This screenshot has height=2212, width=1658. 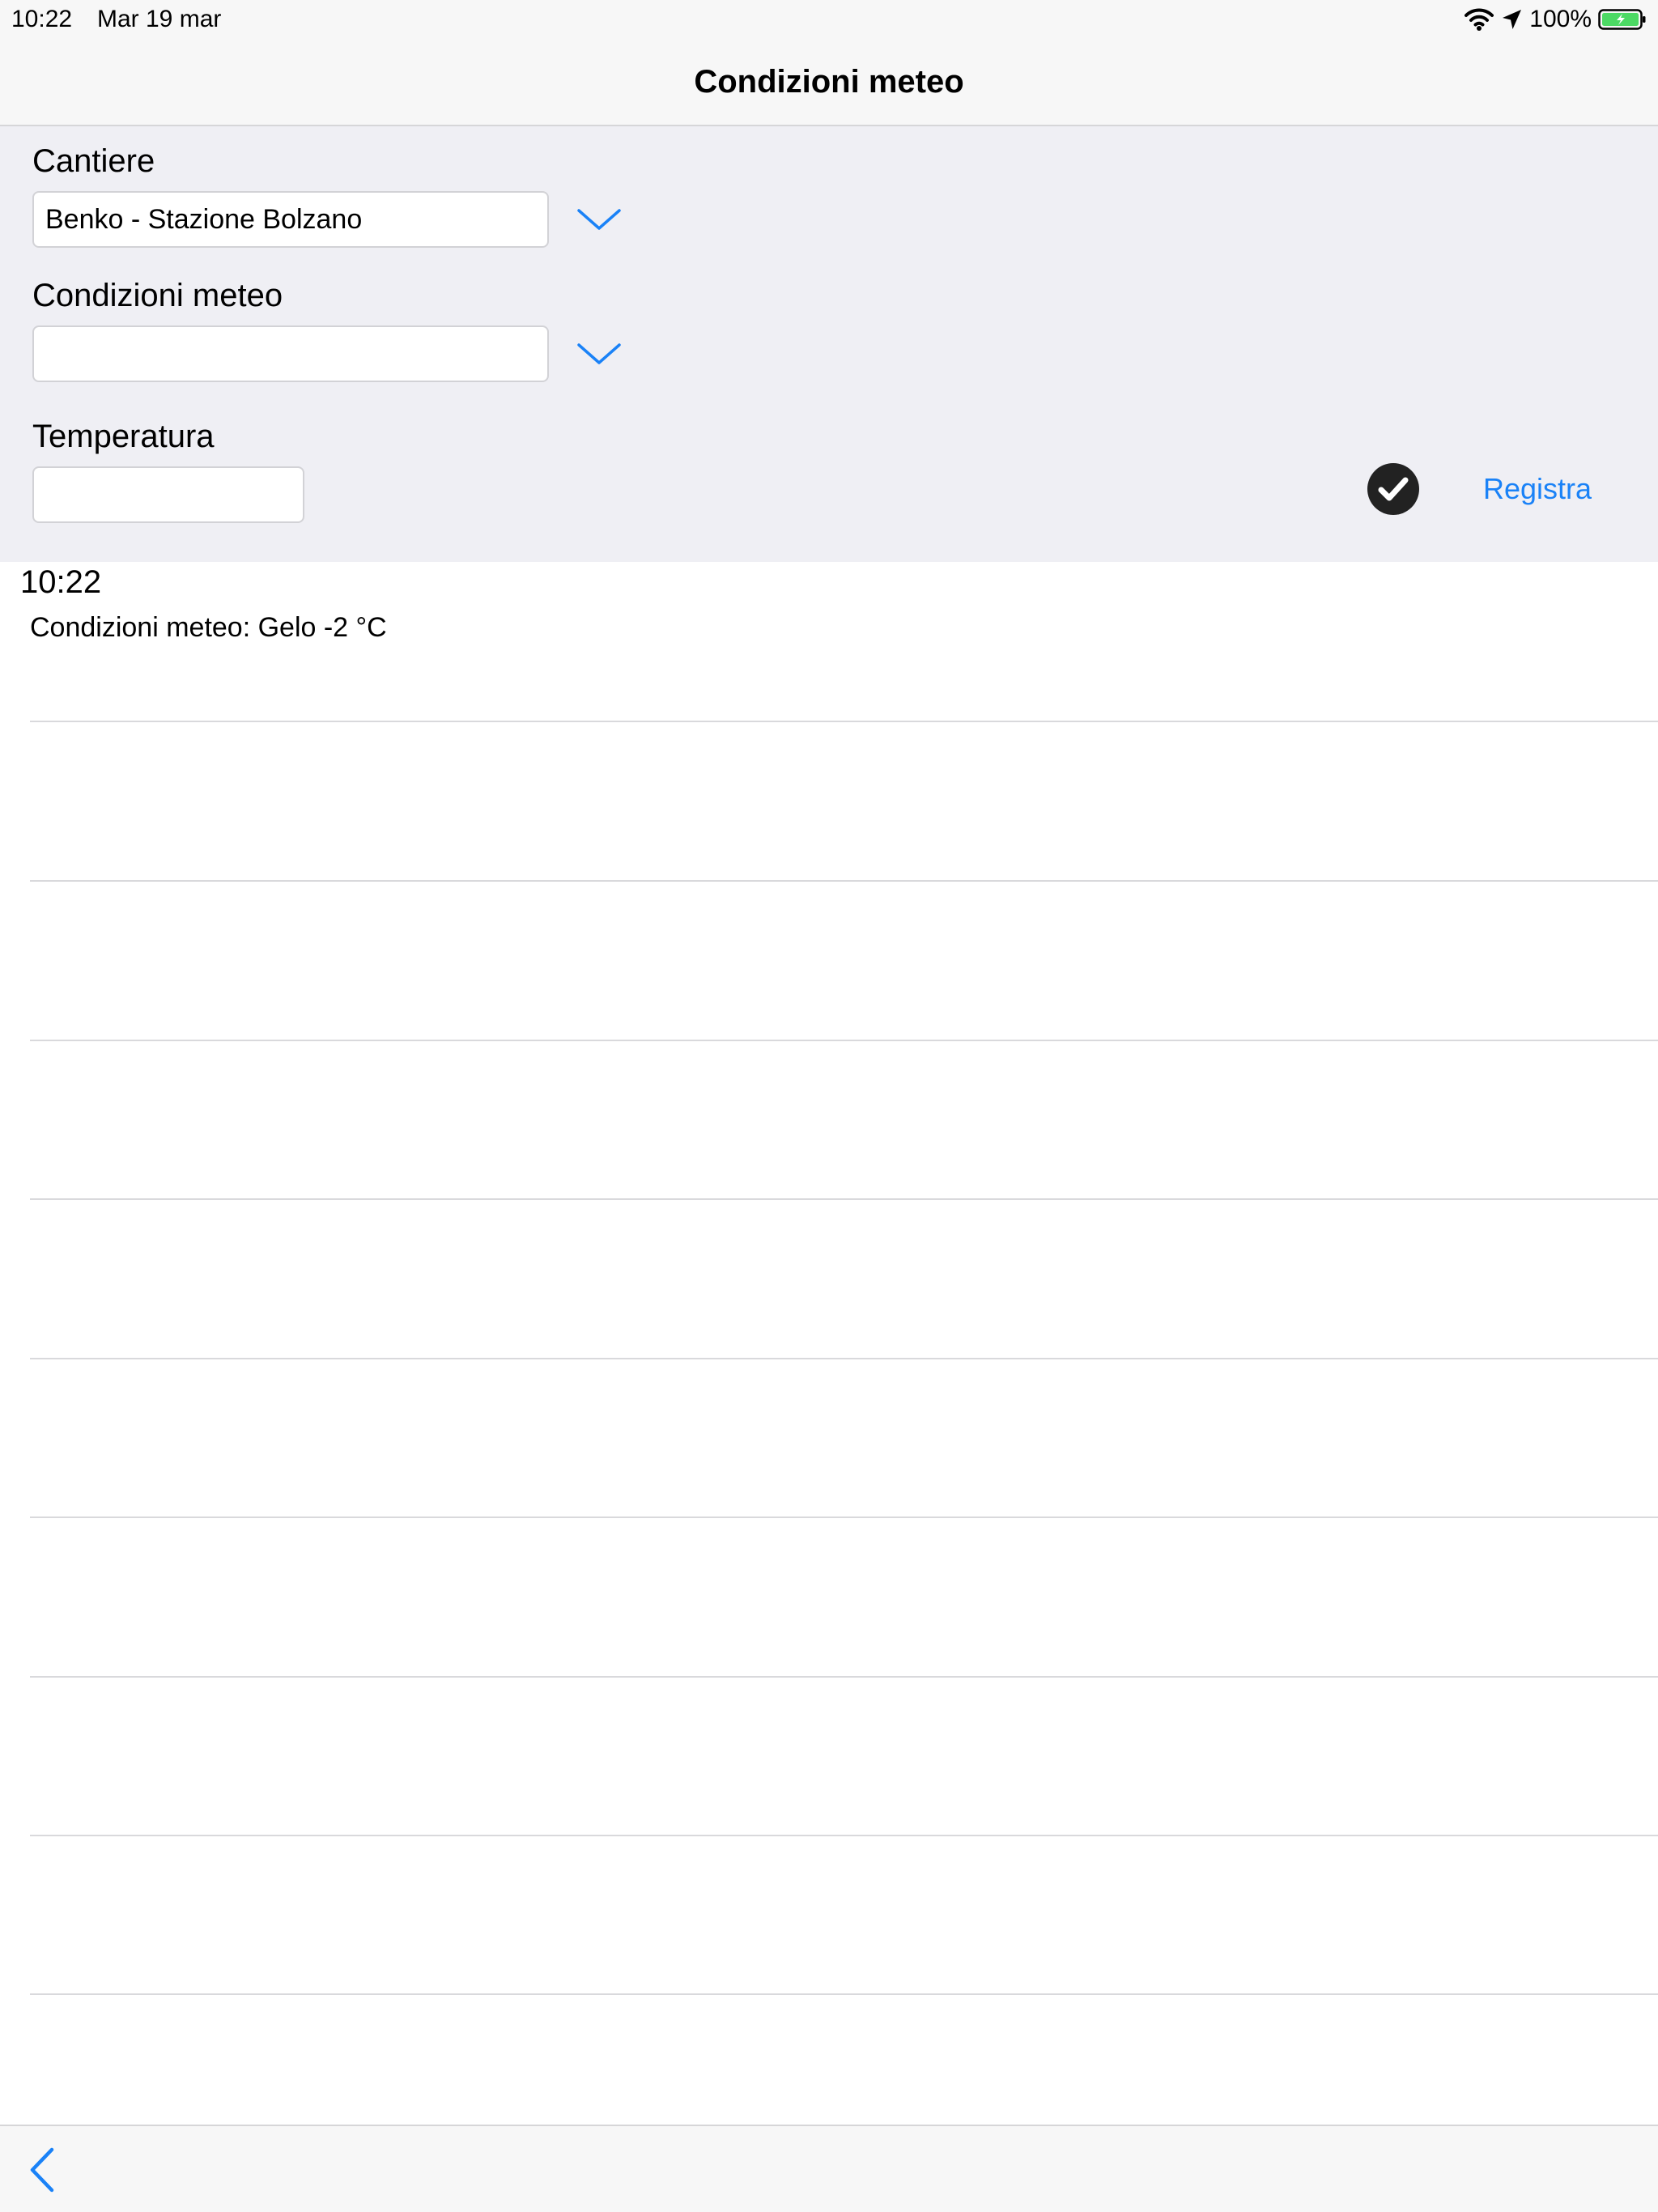 What do you see at coordinates (208, 627) in the screenshot?
I see `entry-text: Condizioni meteo: Gelo -2 °C` at bounding box center [208, 627].